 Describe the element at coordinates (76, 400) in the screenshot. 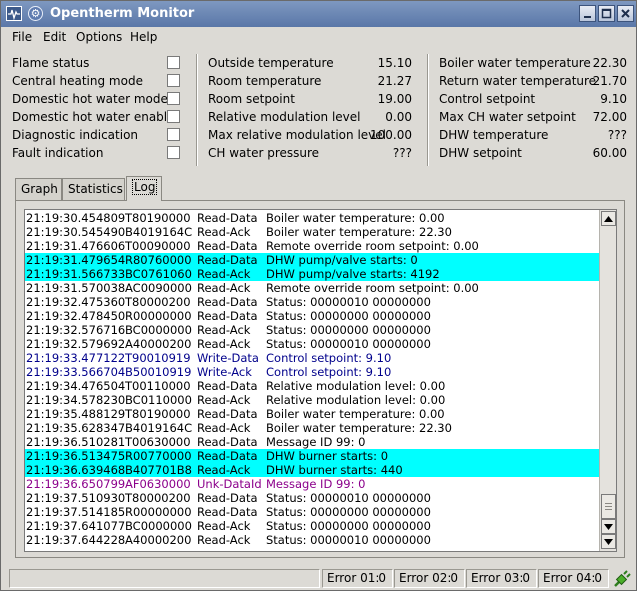

I see `log-time: 21:19:34.578230` at that location.